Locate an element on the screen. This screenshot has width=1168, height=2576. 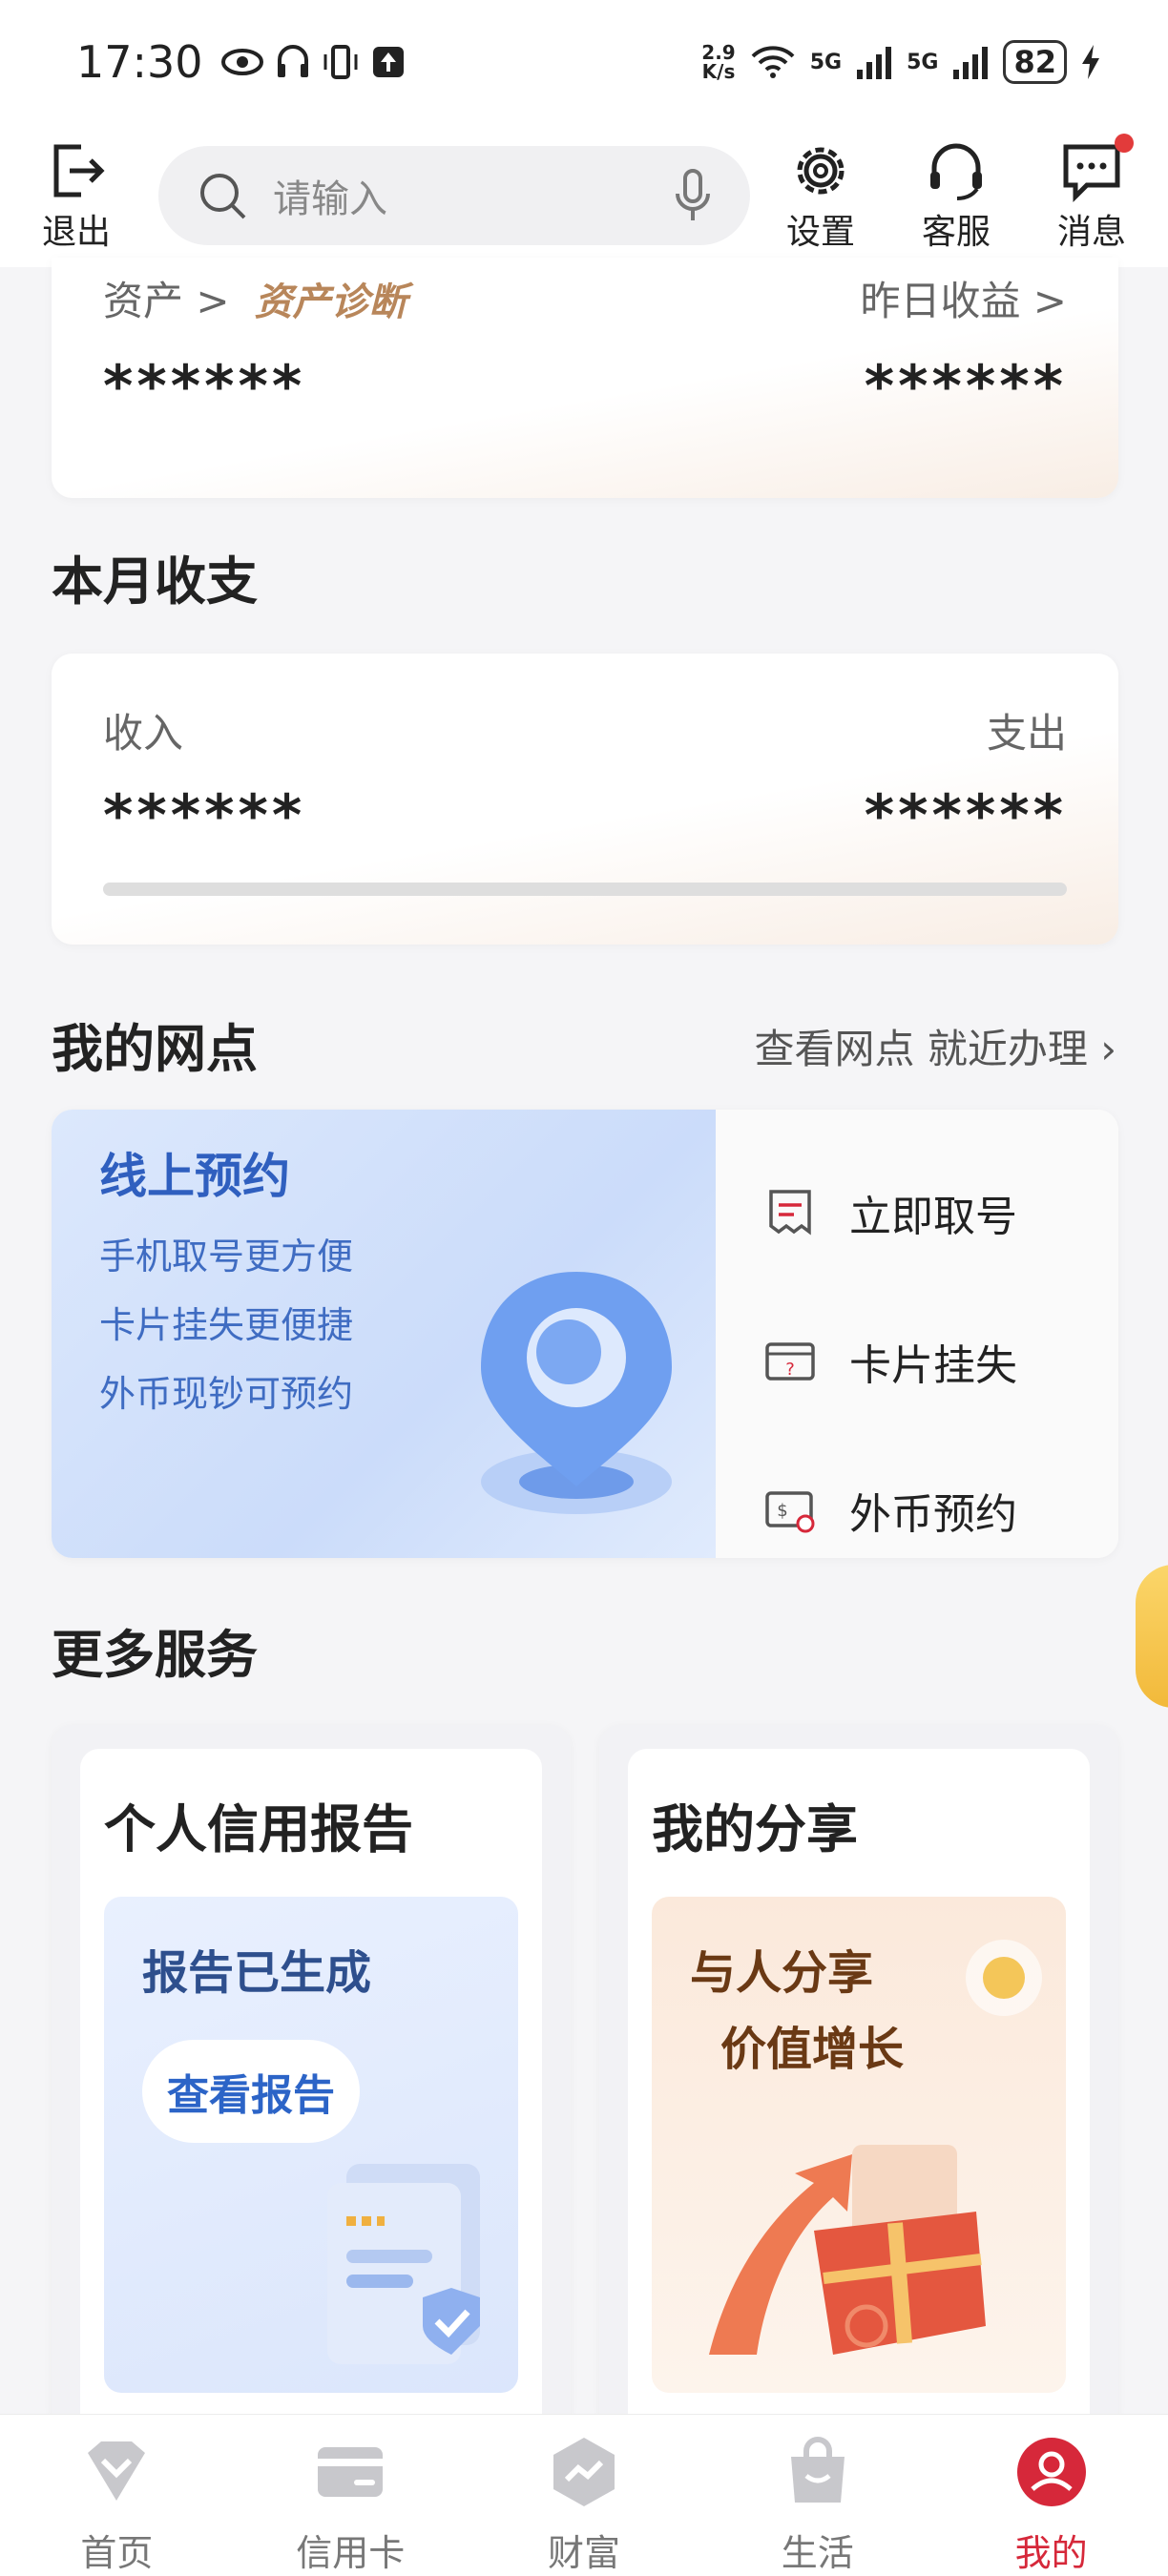
branch-title: 我的网点 is located at coordinates (155, 1049).